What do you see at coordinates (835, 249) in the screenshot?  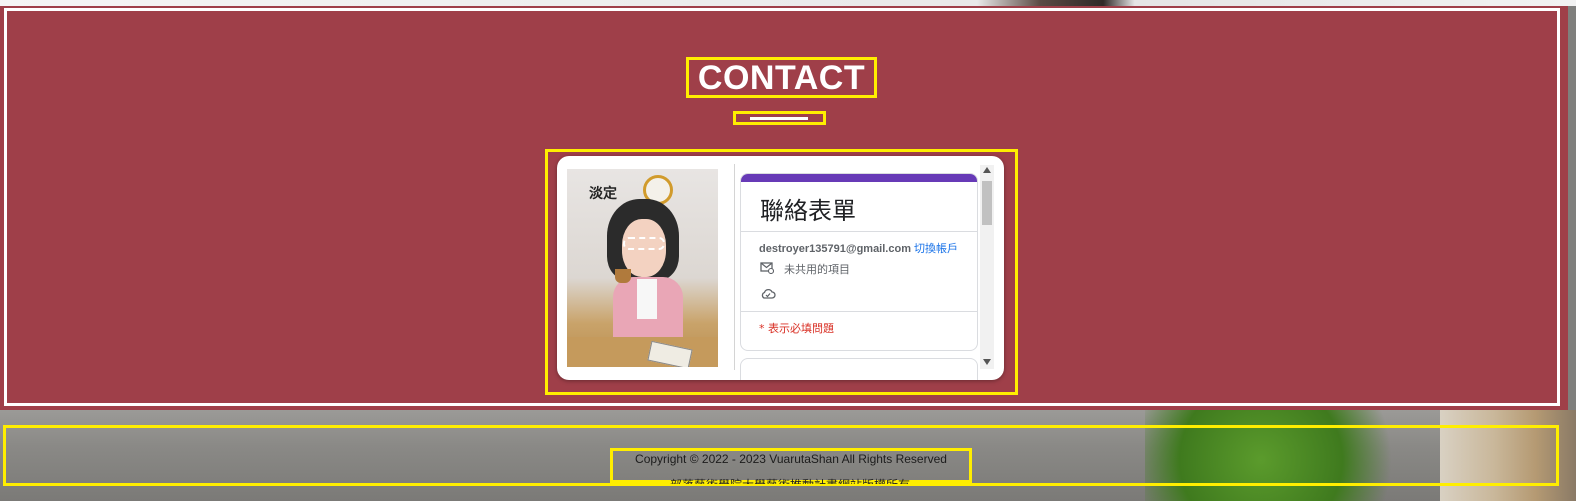 I see `account-email: destroyer135791@gmail.com` at bounding box center [835, 249].